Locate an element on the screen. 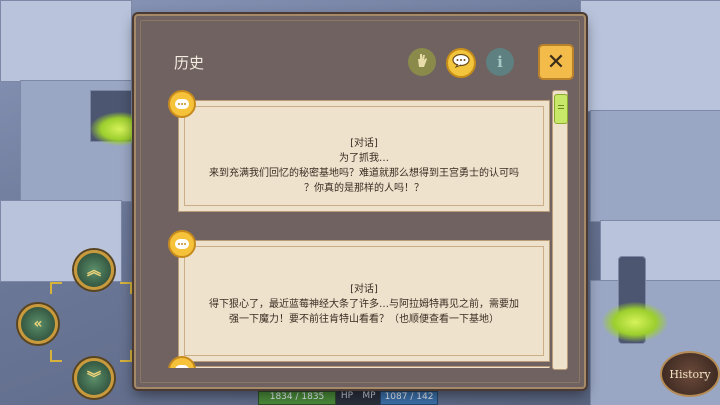 Image resolution: width=720 pixels, height=405 pixels. mp-label: MP is located at coordinates (369, 398).